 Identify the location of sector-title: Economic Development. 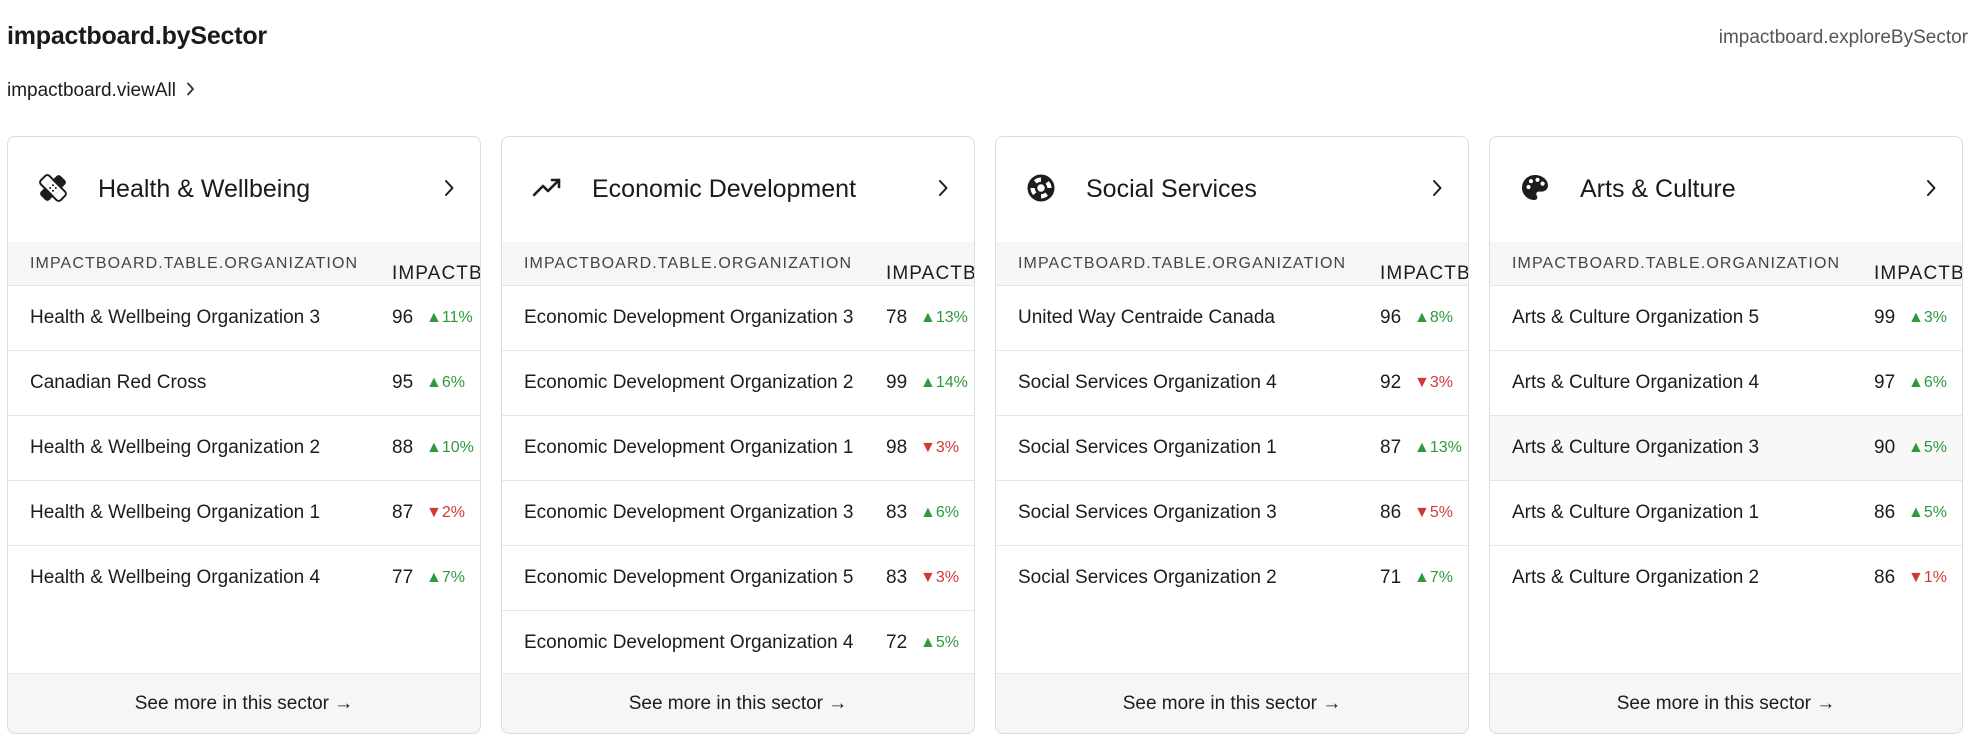
(724, 189).